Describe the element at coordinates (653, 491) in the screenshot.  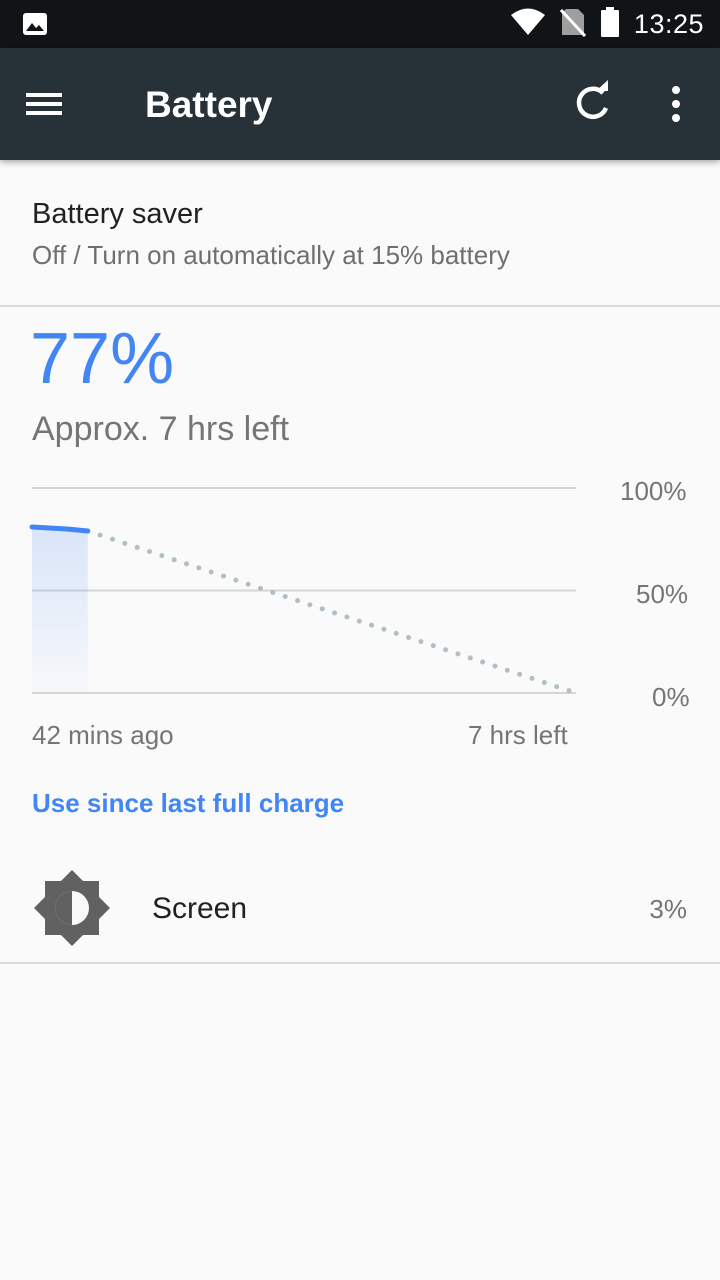
I see `y-tick-label: 100%` at that location.